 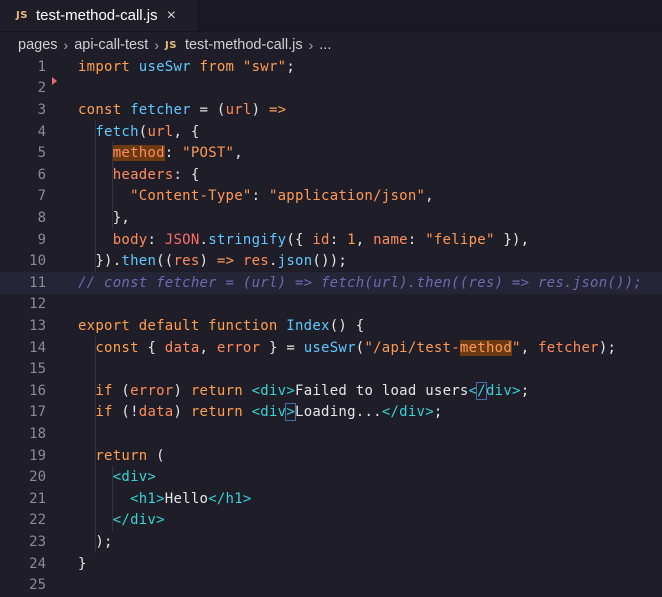 What do you see at coordinates (331, 153) in the screenshot?
I see `code-line: 5 method: "POST",` at bounding box center [331, 153].